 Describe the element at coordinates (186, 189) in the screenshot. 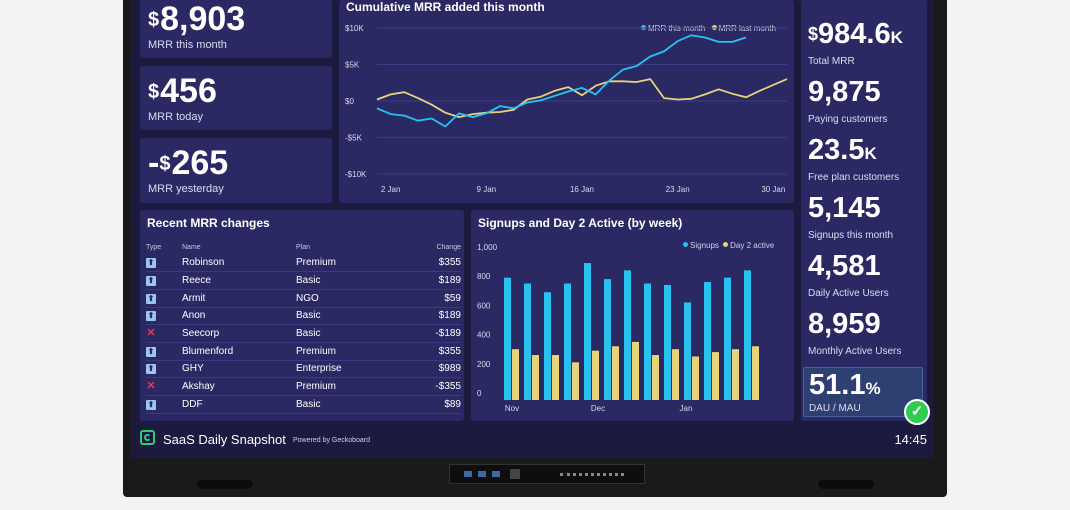

I see `stat-label: MRR yesterday` at that location.